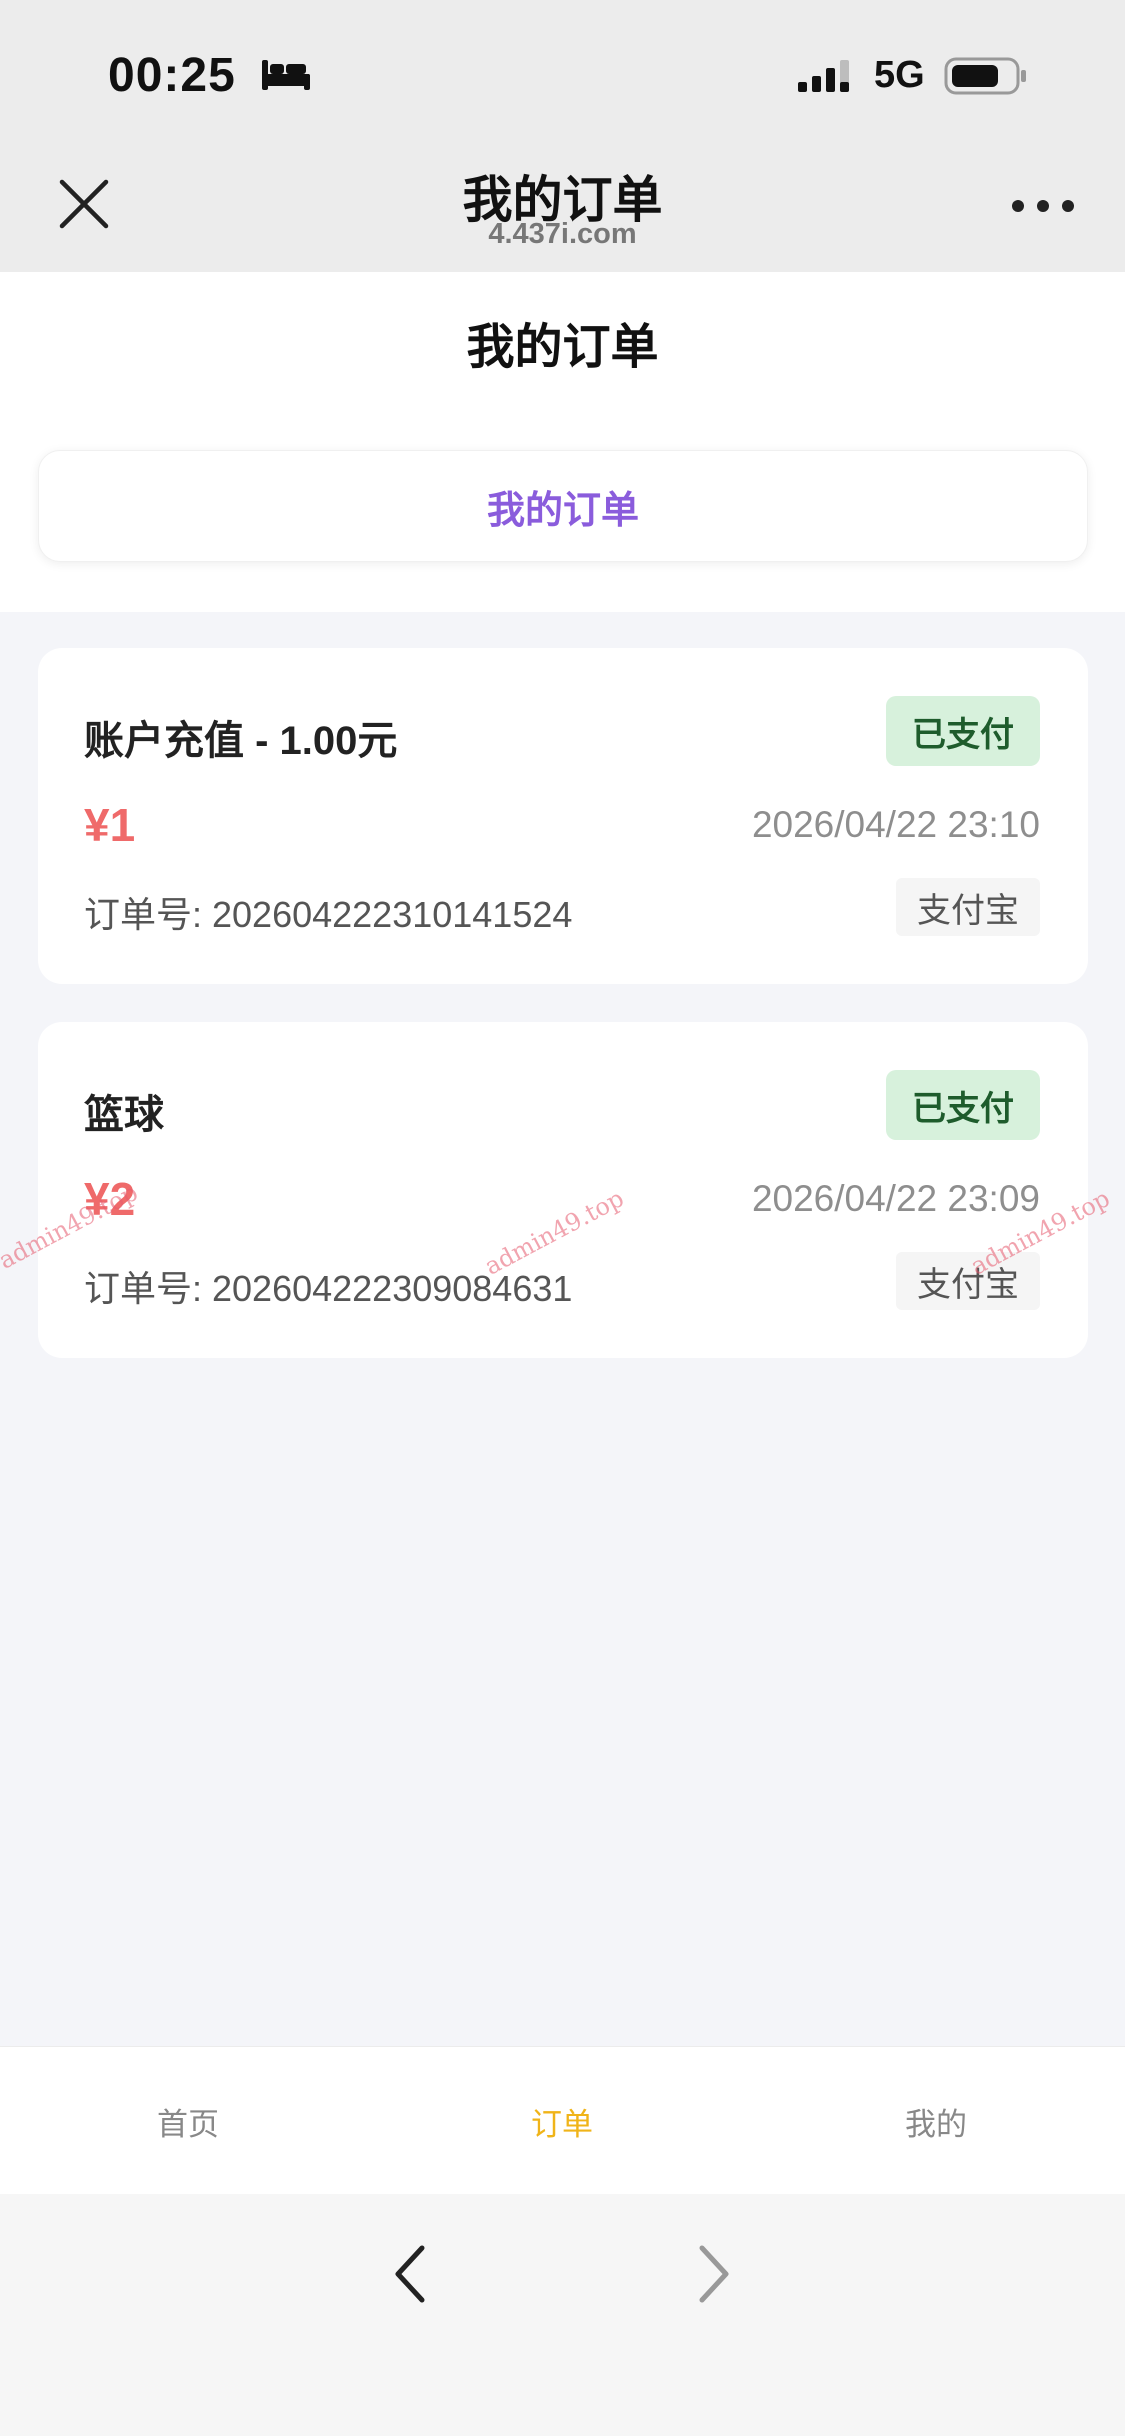  I want to click on nav-item-home: 首页, so click(188, 2121).